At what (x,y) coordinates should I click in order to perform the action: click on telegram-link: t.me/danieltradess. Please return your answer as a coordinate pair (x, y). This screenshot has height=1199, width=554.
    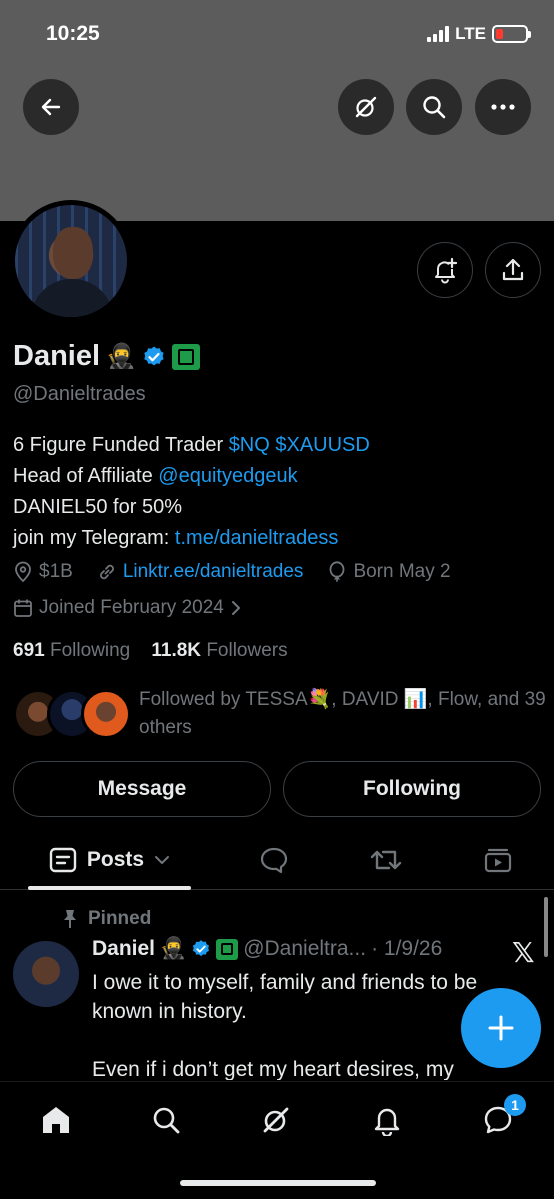
    Looking at the image, I should click on (256, 538).